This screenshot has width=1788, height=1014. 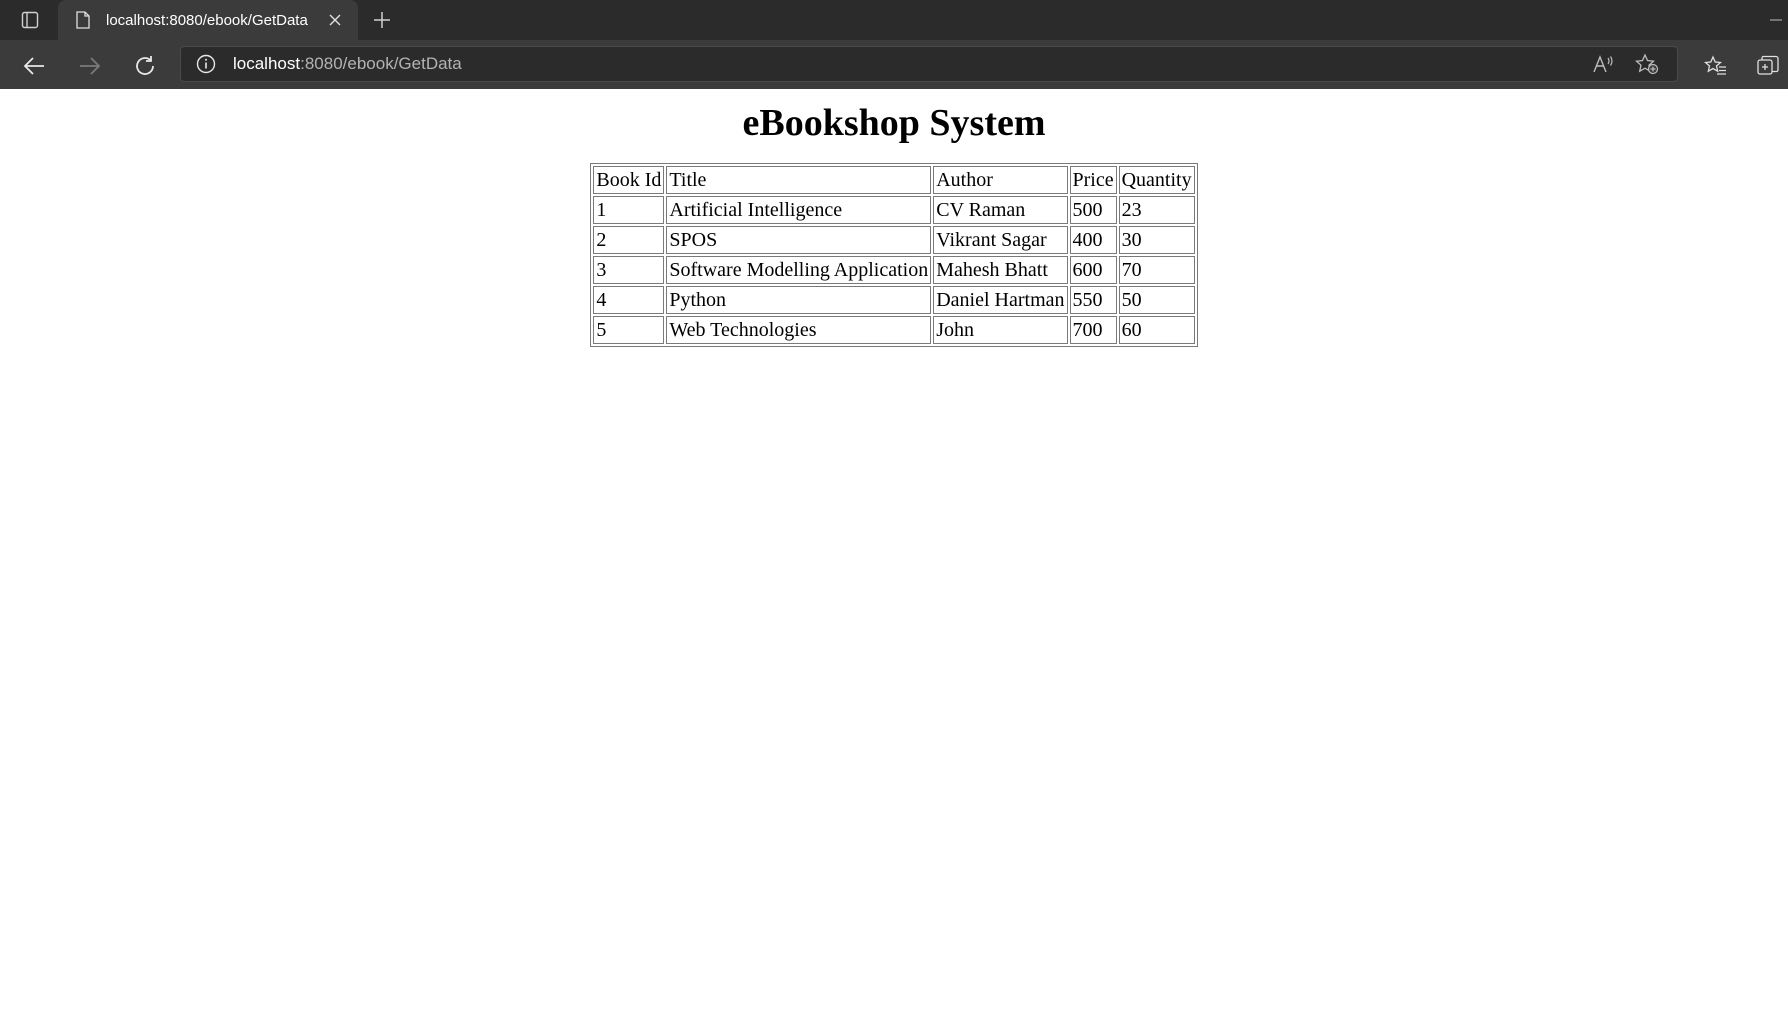 What do you see at coordinates (335, 20) in the screenshot?
I see `close-icon` at bounding box center [335, 20].